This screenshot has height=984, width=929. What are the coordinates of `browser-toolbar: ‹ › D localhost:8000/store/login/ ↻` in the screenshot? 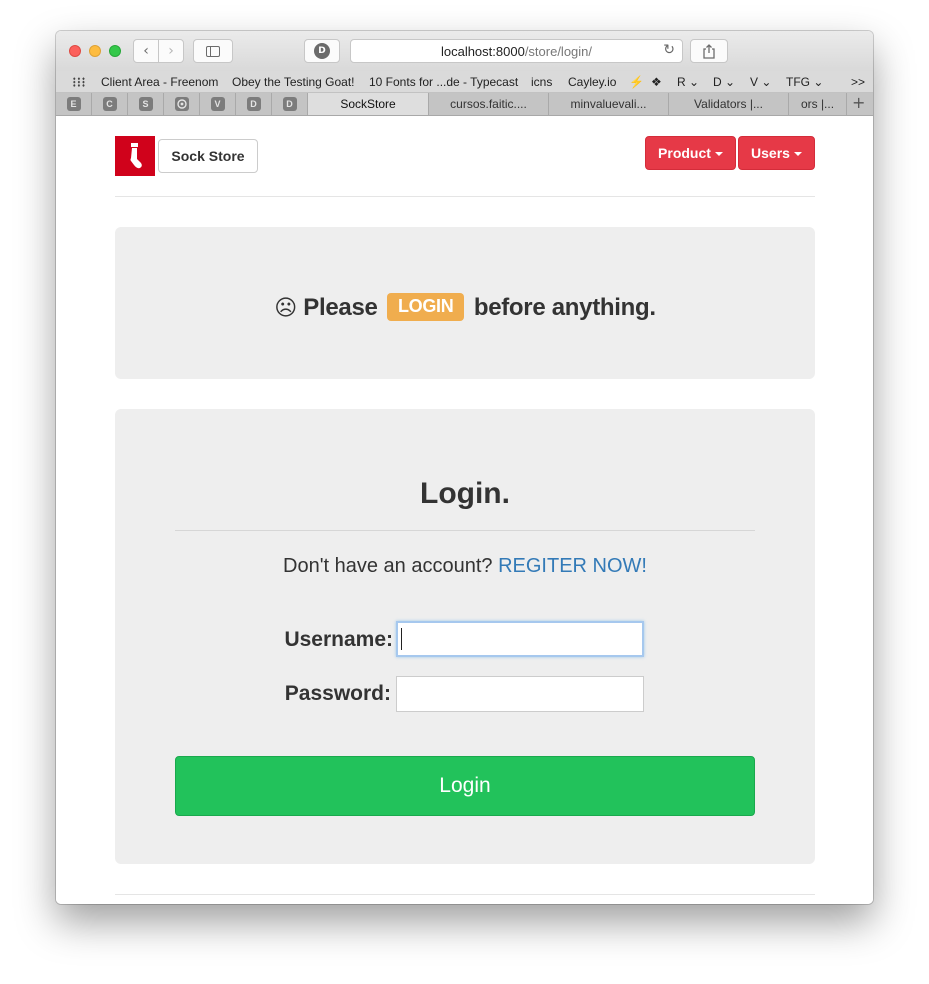 It's located at (464, 51).